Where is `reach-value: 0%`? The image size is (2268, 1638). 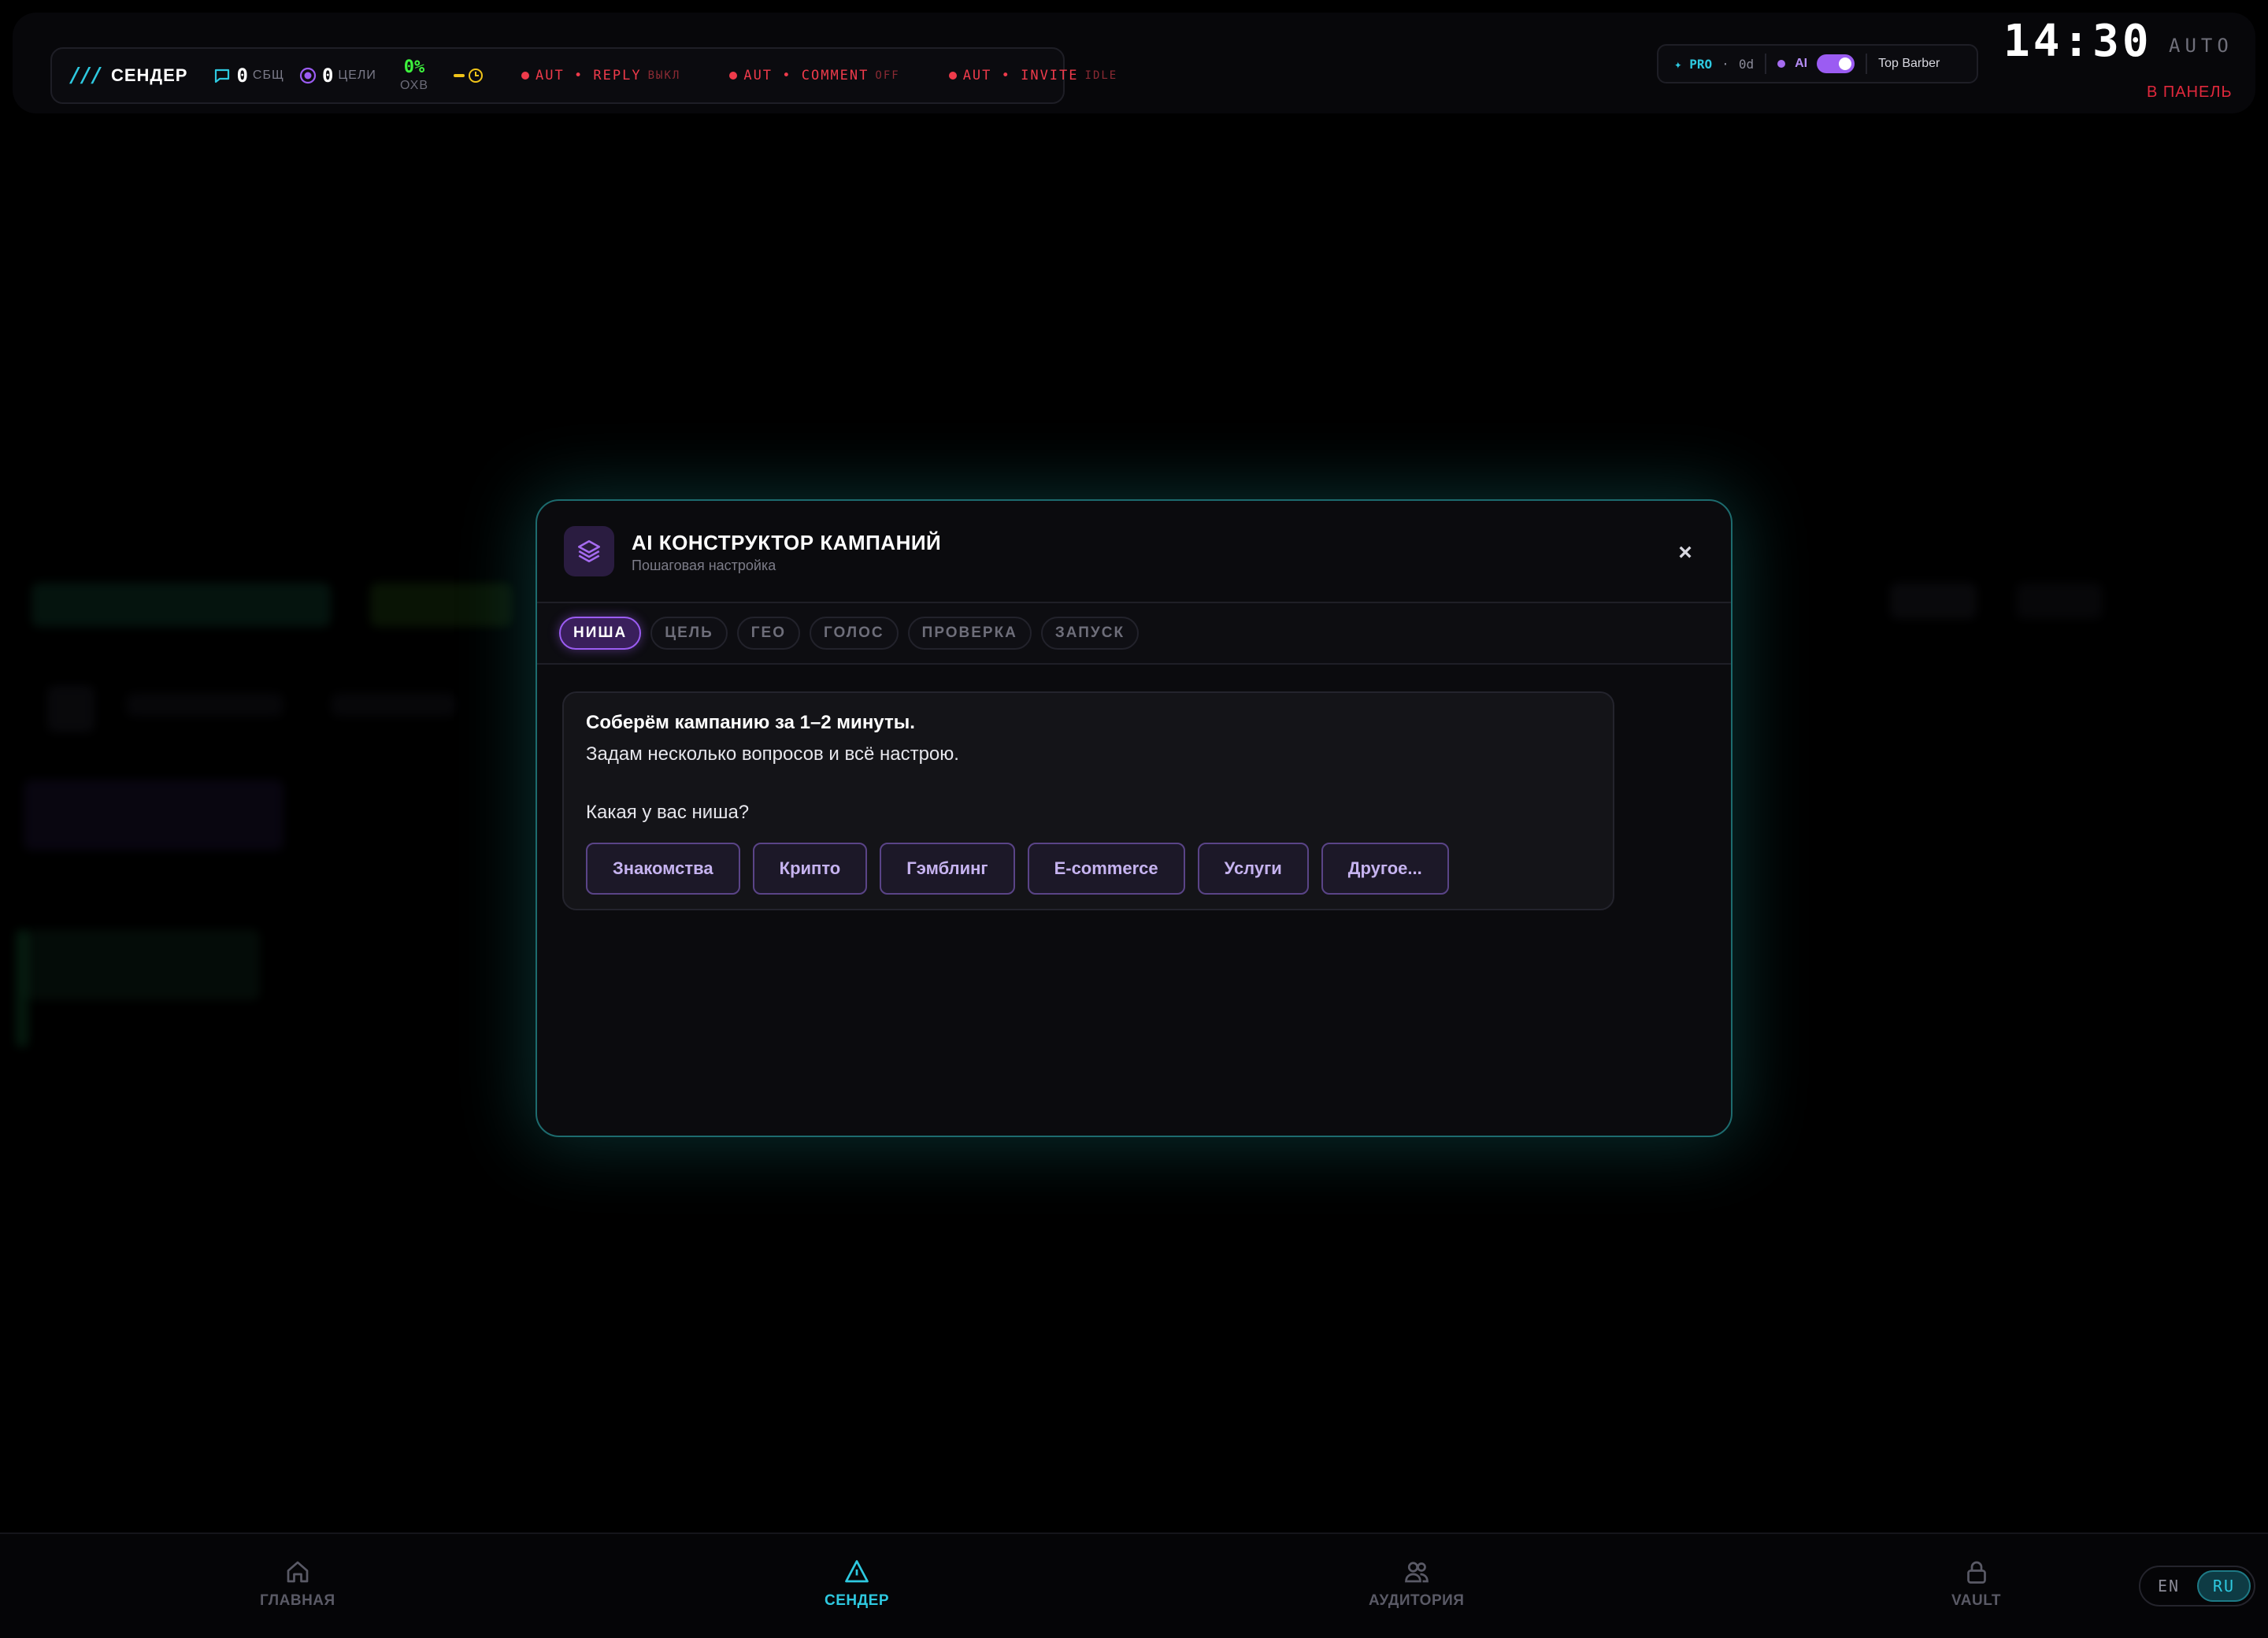 reach-value: 0% is located at coordinates (414, 67).